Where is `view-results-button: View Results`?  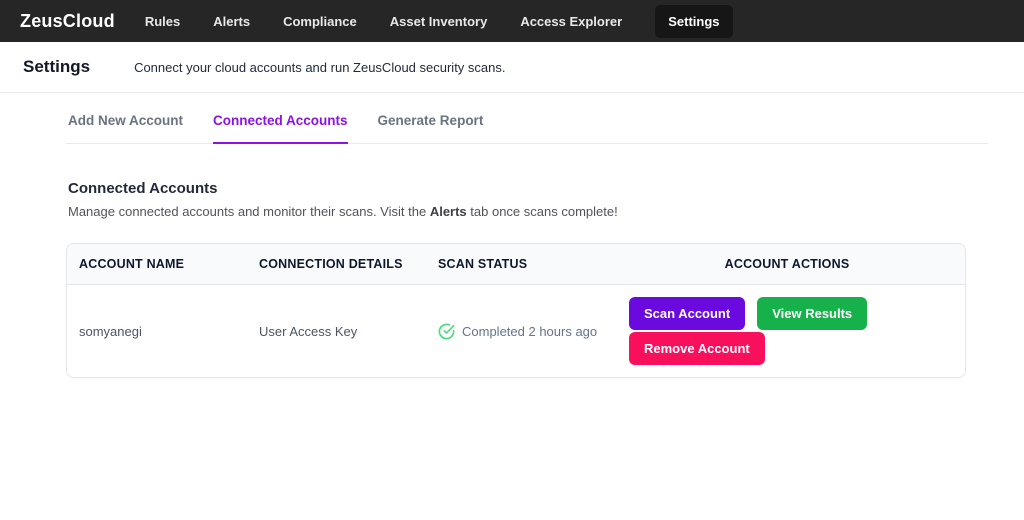 view-results-button: View Results is located at coordinates (812, 313).